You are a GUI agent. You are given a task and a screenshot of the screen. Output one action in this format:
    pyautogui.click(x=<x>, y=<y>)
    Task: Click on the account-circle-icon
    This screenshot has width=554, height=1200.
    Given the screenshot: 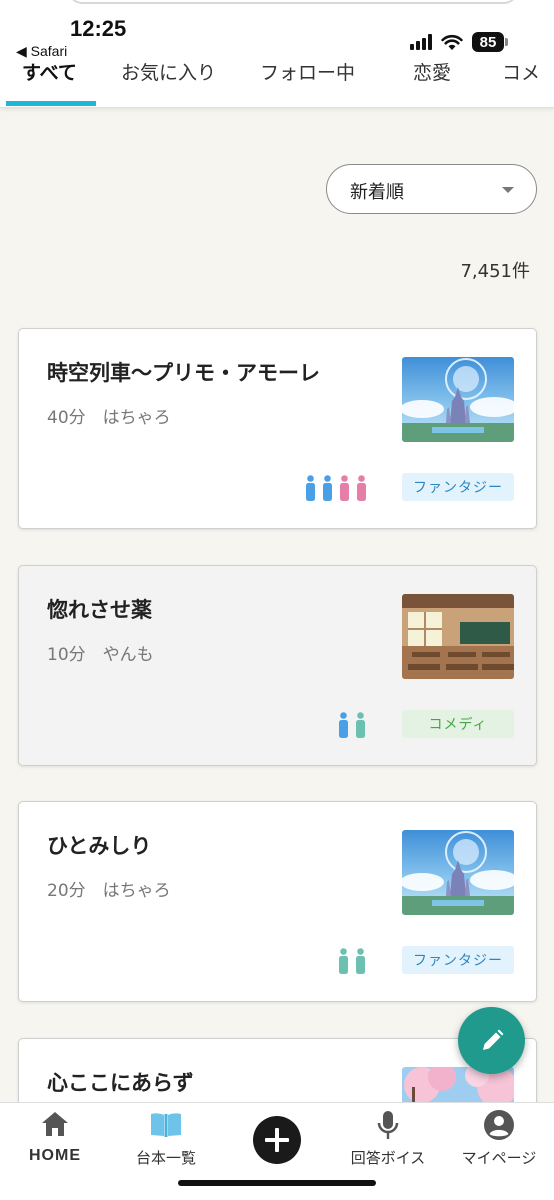 What is the action you would take?
    pyautogui.click(x=499, y=1125)
    